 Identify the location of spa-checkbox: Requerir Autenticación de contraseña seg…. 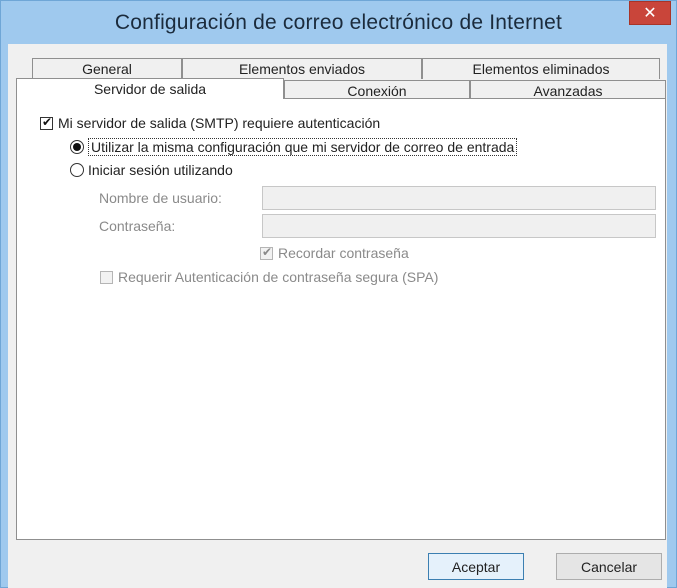
(269, 277).